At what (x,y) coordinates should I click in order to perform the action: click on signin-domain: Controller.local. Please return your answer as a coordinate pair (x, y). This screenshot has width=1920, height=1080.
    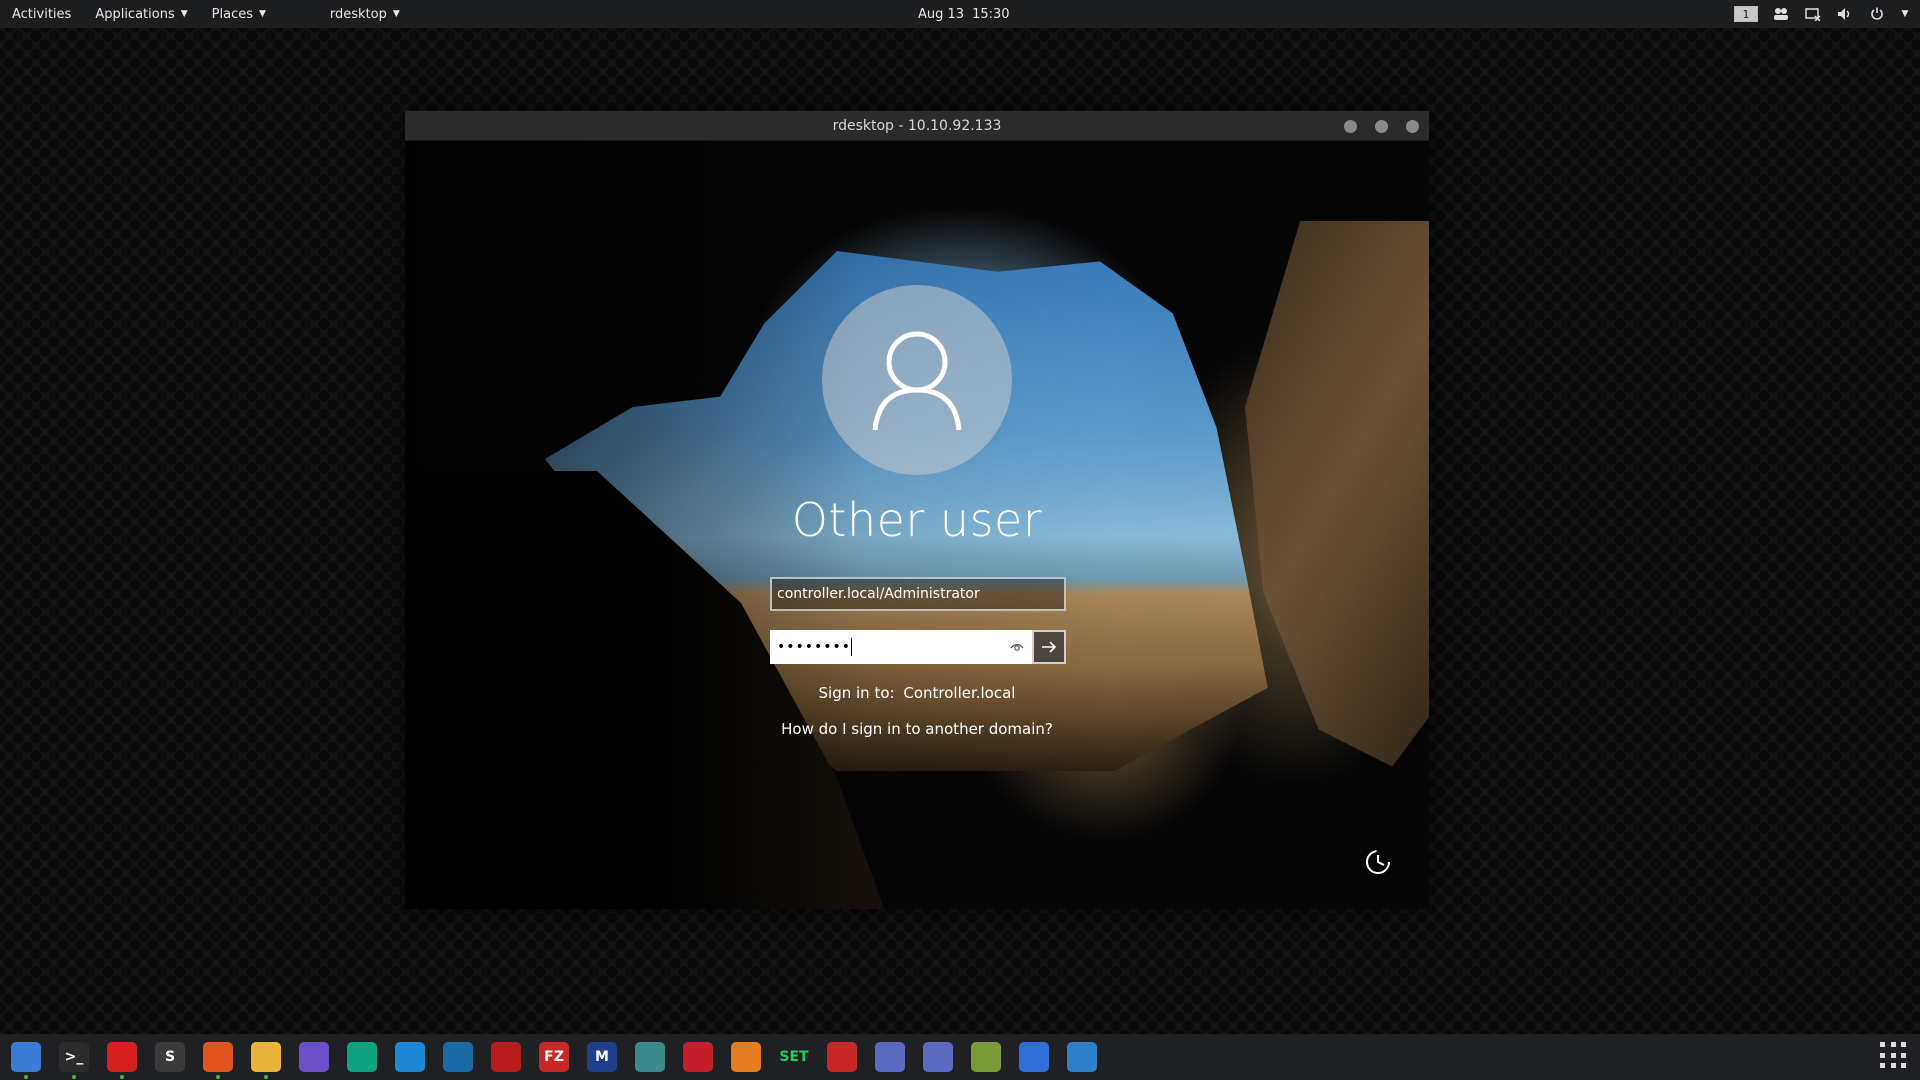
    Looking at the image, I should click on (959, 693).